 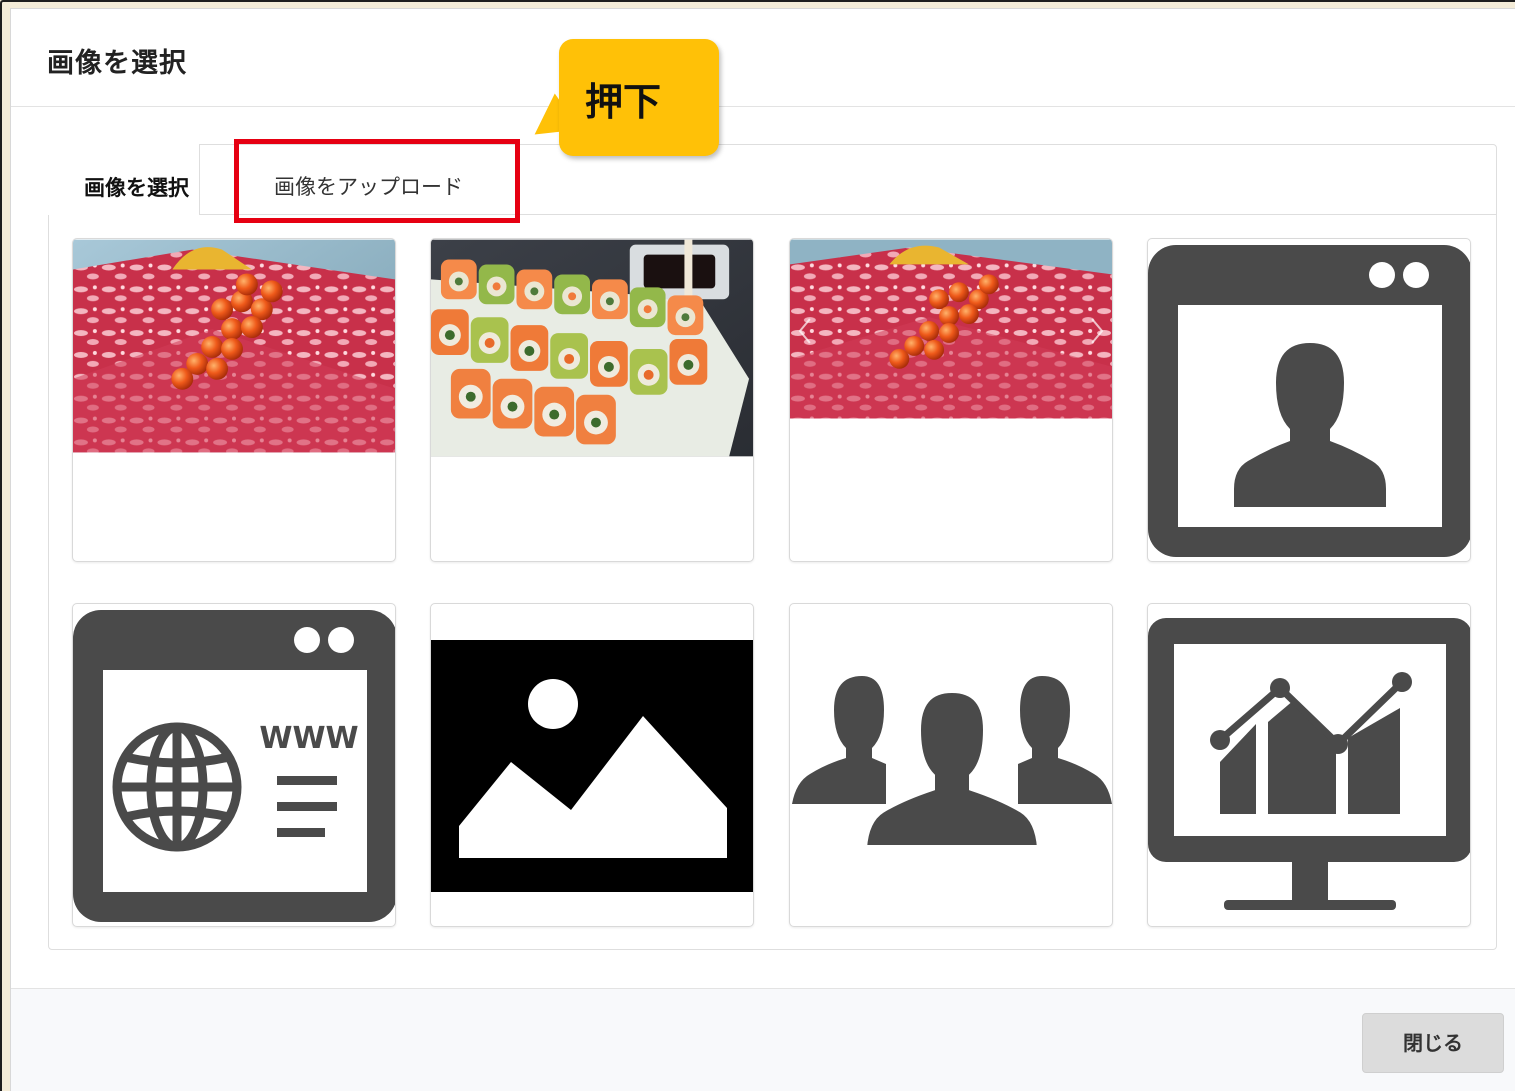 What do you see at coordinates (308, 738) in the screenshot?
I see `www-text: WWW` at bounding box center [308, 738].